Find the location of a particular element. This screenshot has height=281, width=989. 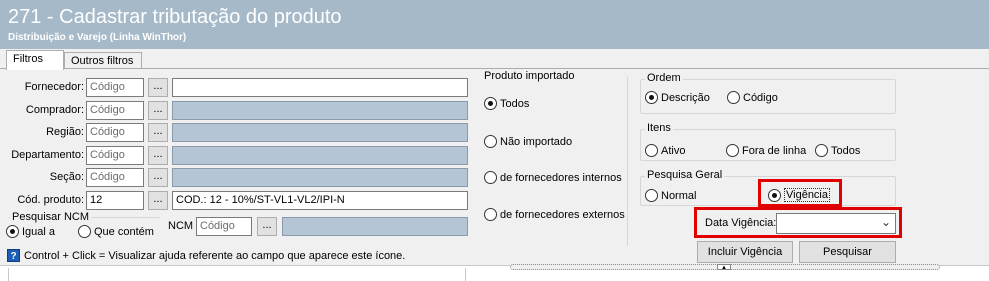

ordem-title: Ordem is located at coordinates (664, 78).